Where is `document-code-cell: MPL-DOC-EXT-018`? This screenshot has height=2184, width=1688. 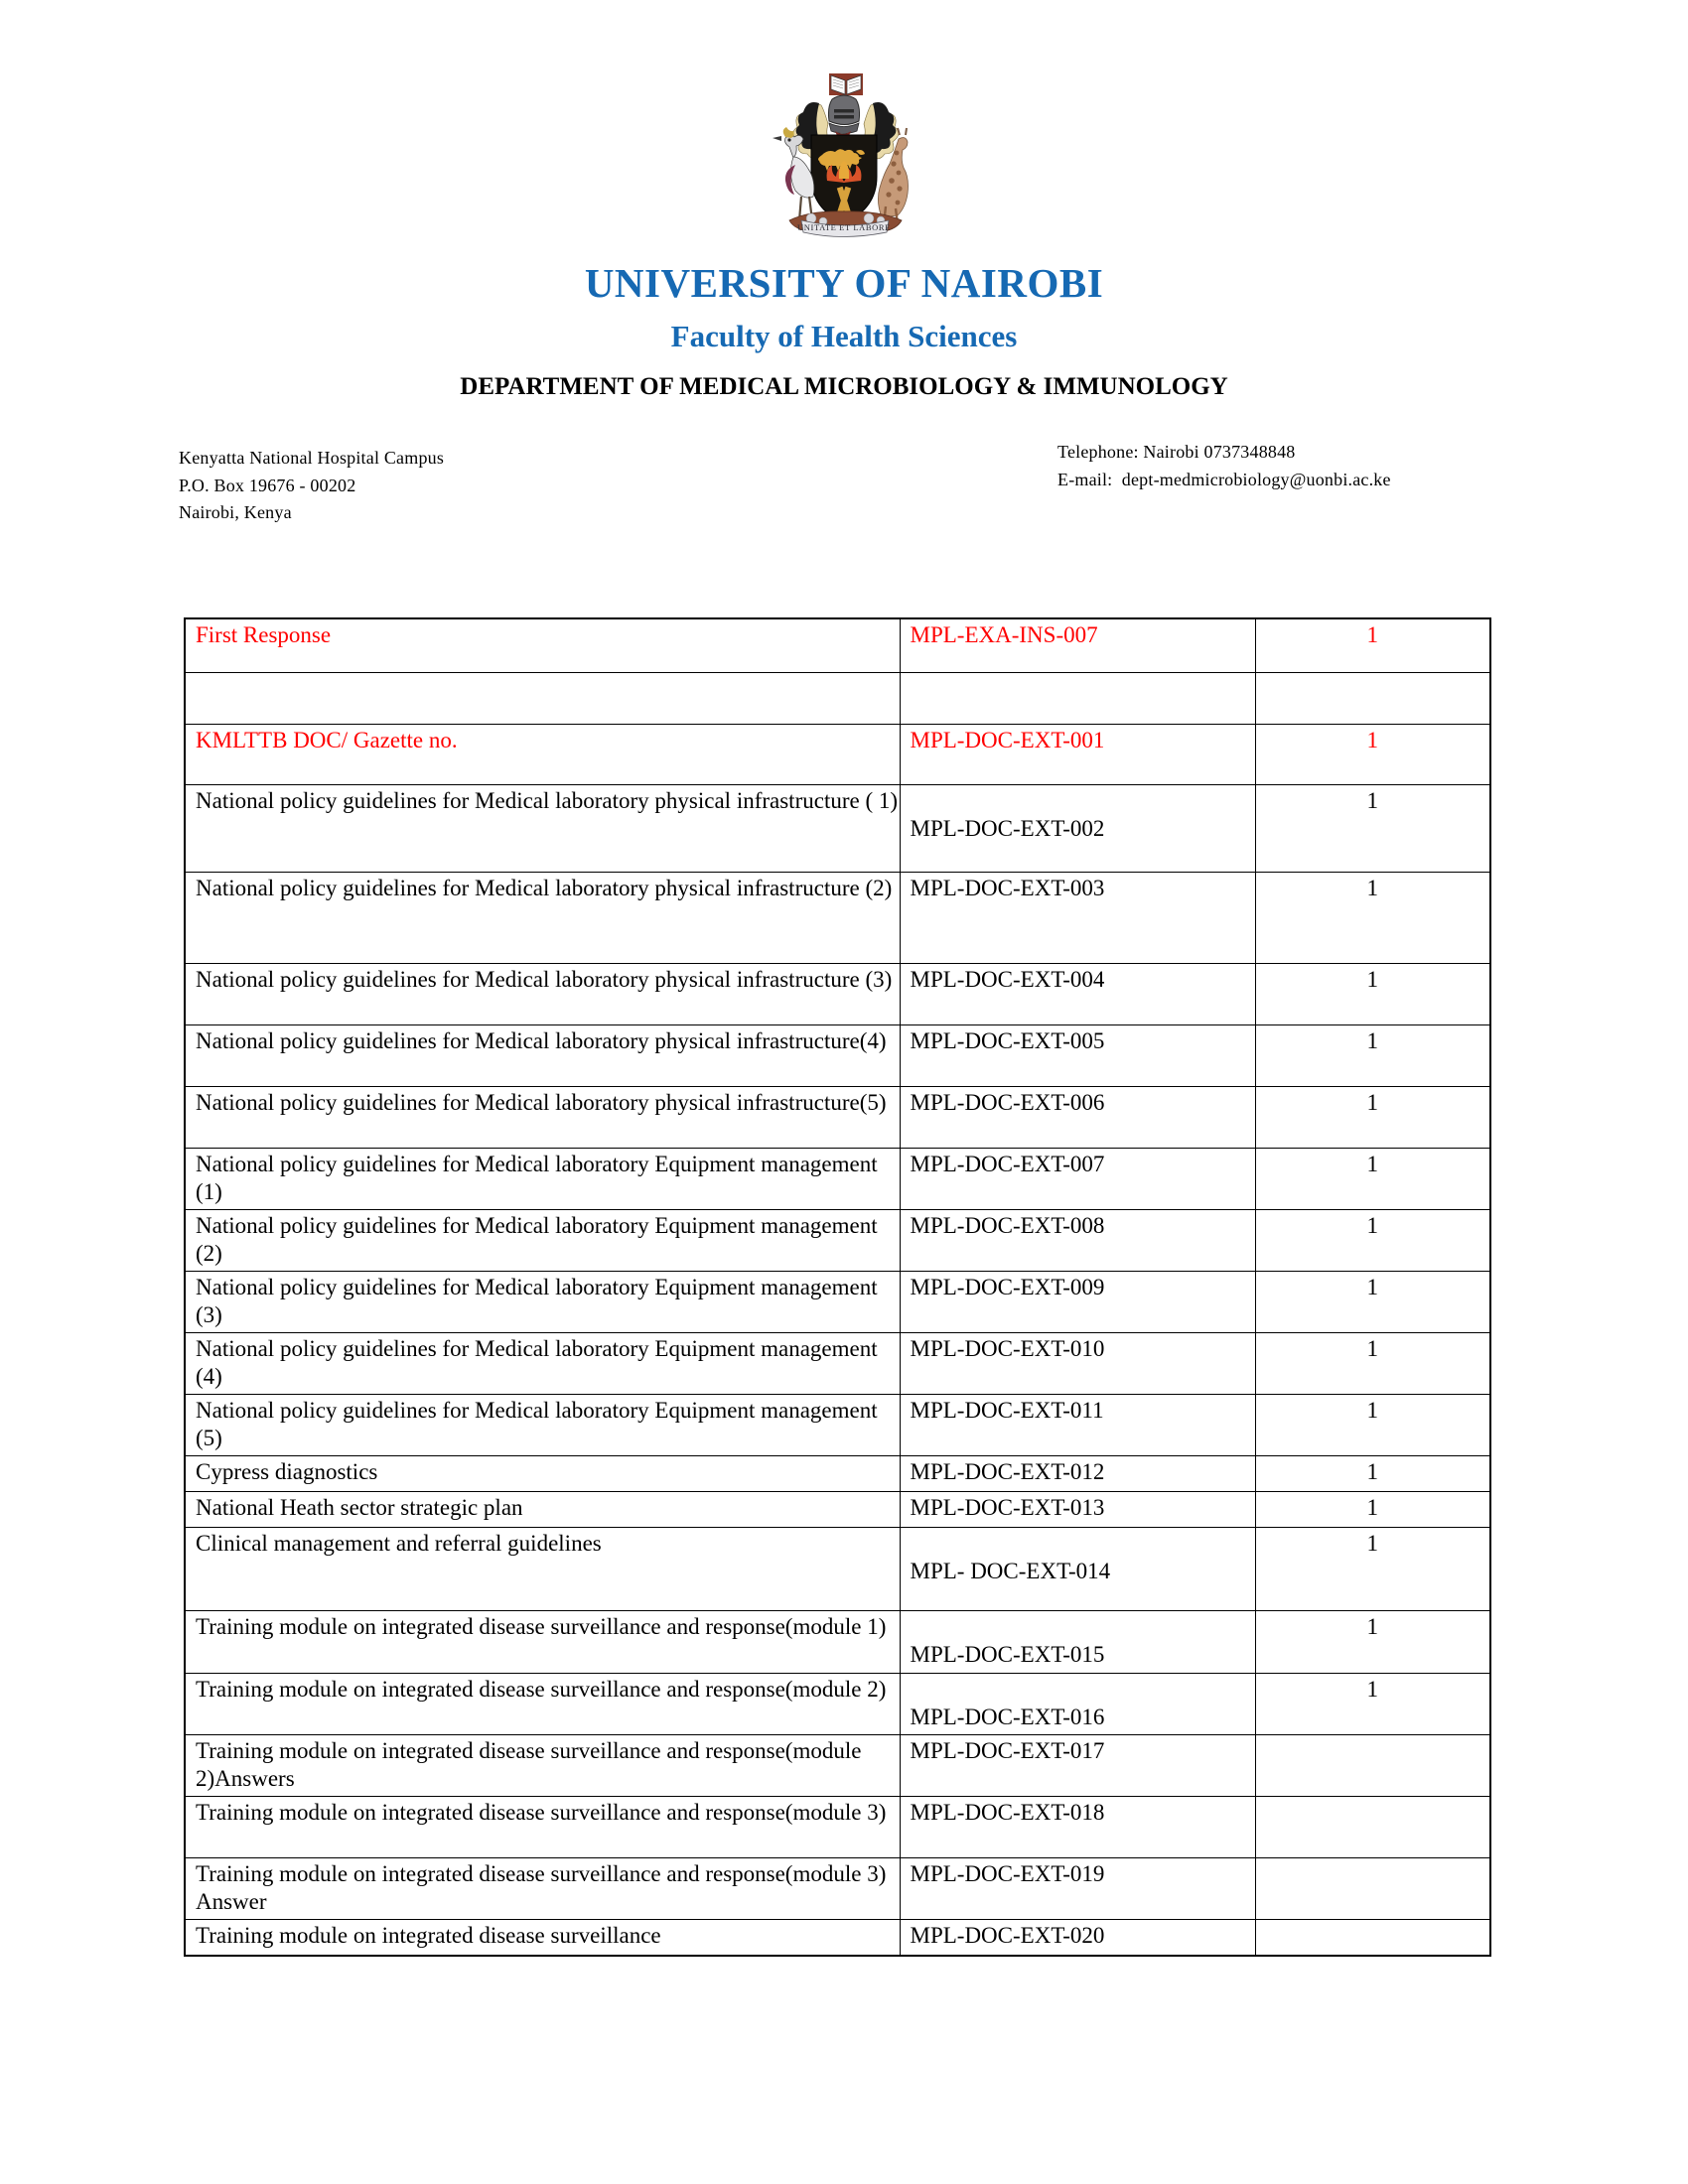 document-code-cell: MPL-DOC-EXT-018 is located at coordinates (1077, 1826).